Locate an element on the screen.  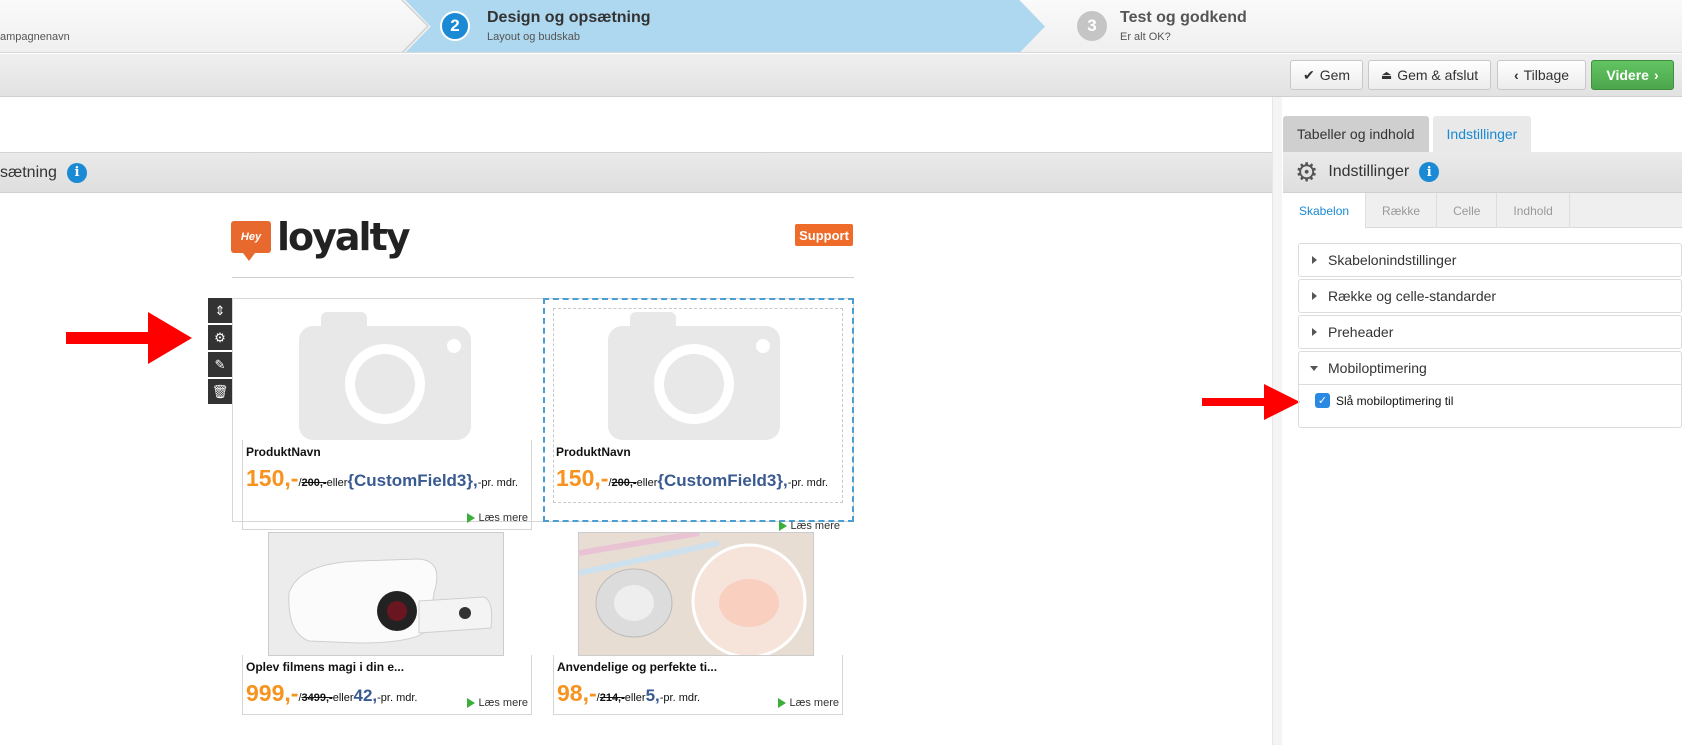
mobile-optimization-checkbox: ✓ is located at coordinates (1322, 400).